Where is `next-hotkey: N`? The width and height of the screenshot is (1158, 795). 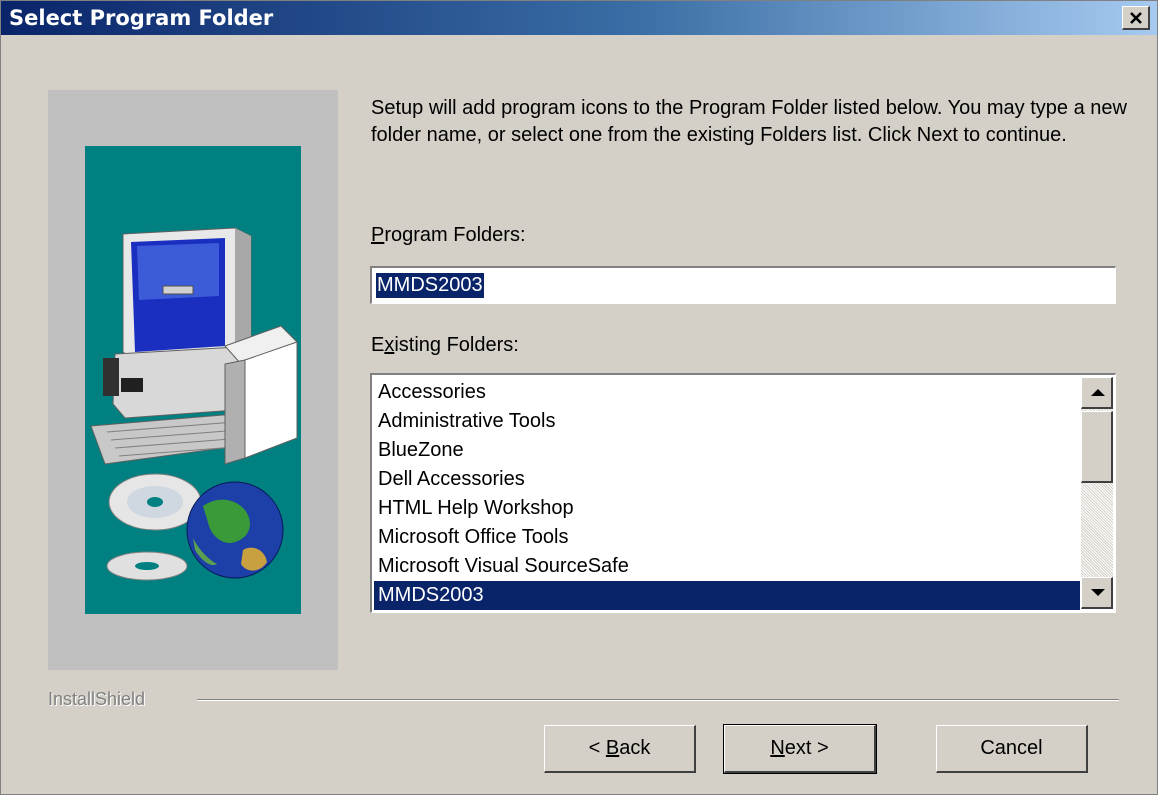
next-hotkey: N is located at coordinates (777, 748).